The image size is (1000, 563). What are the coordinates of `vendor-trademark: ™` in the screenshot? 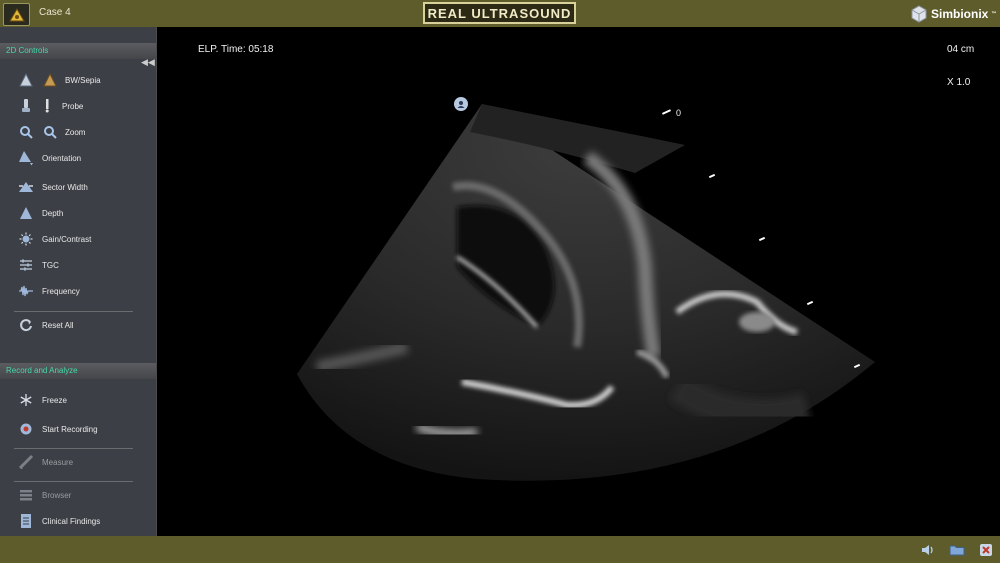 It's located at (994, 13).